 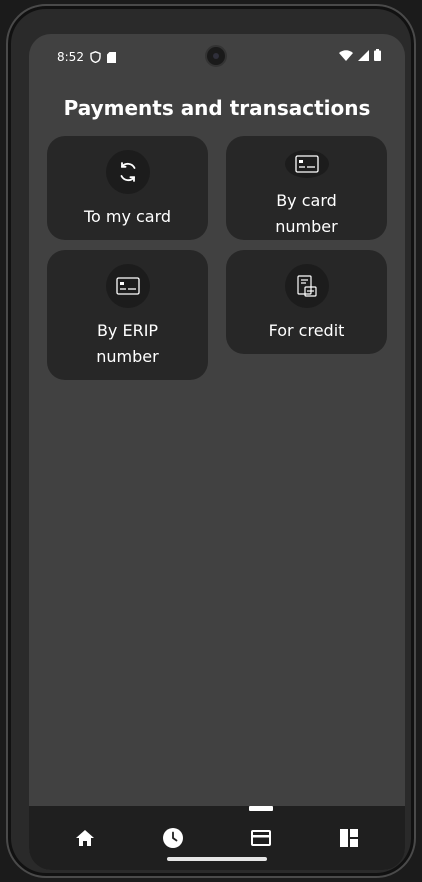 I want to click on wifi-icon, so click(x=346, y=55).